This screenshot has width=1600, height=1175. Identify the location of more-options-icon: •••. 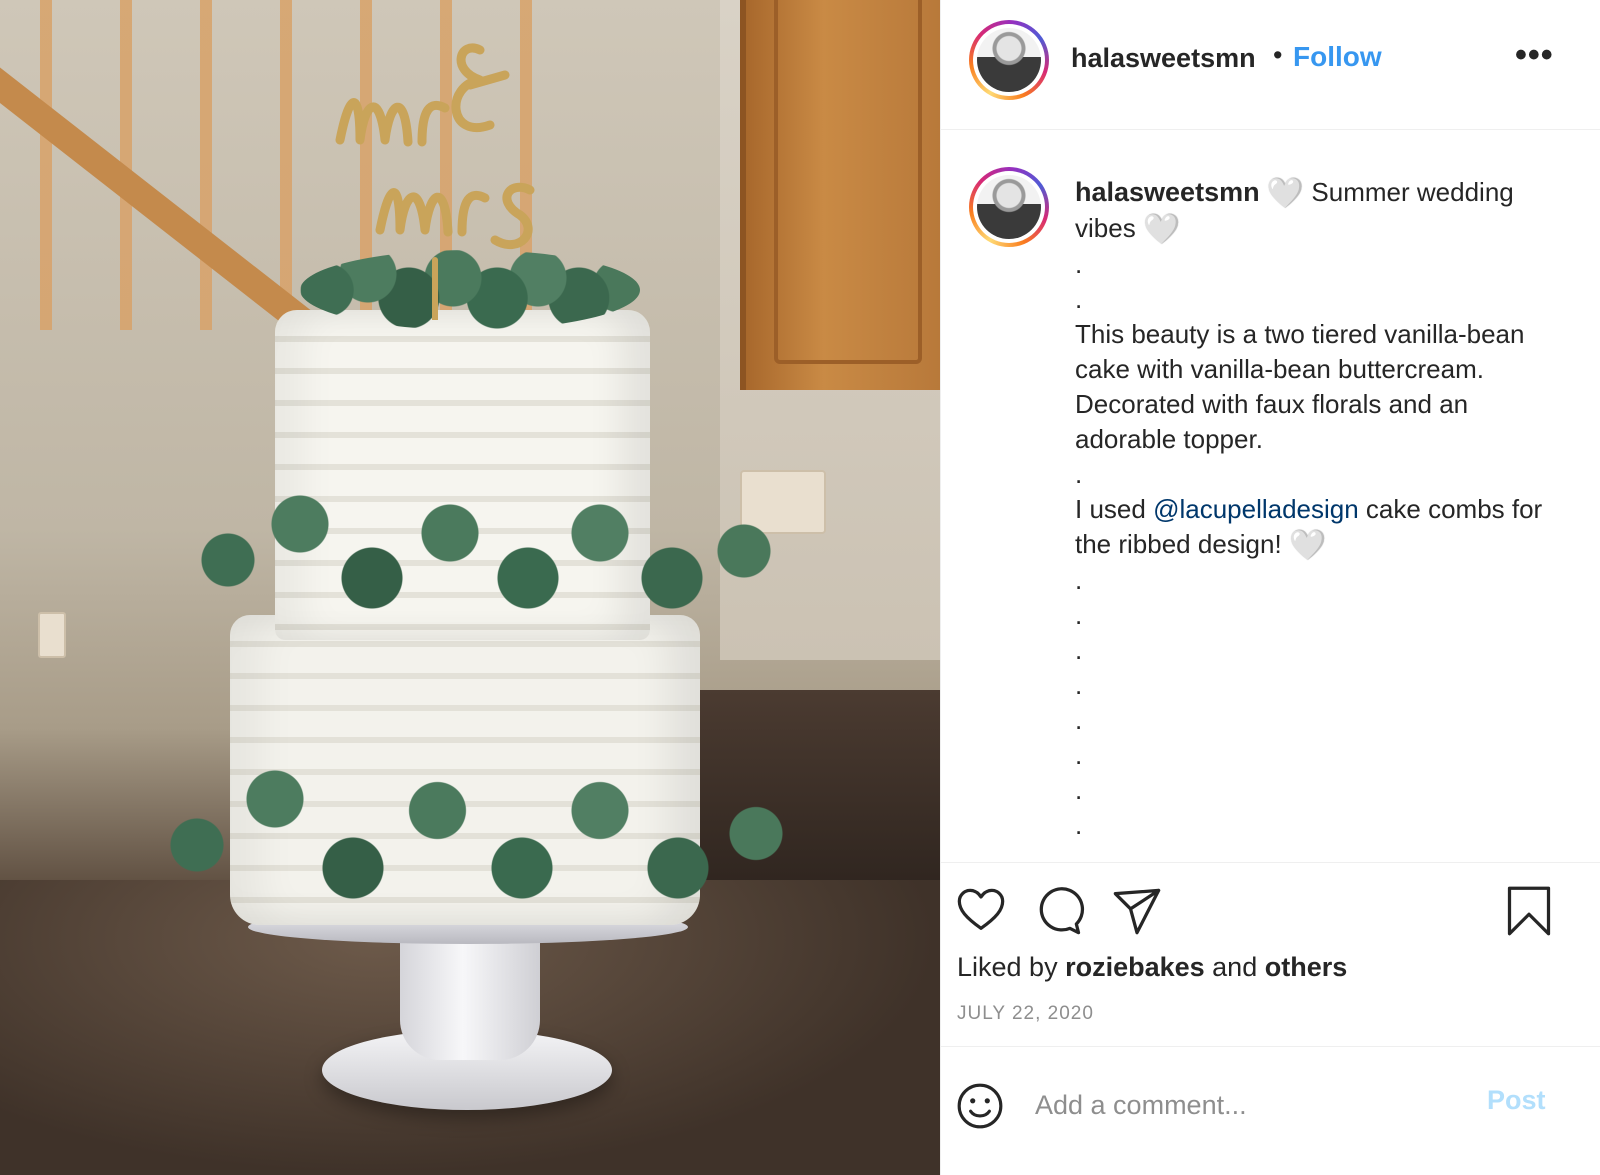
(1534, 55).